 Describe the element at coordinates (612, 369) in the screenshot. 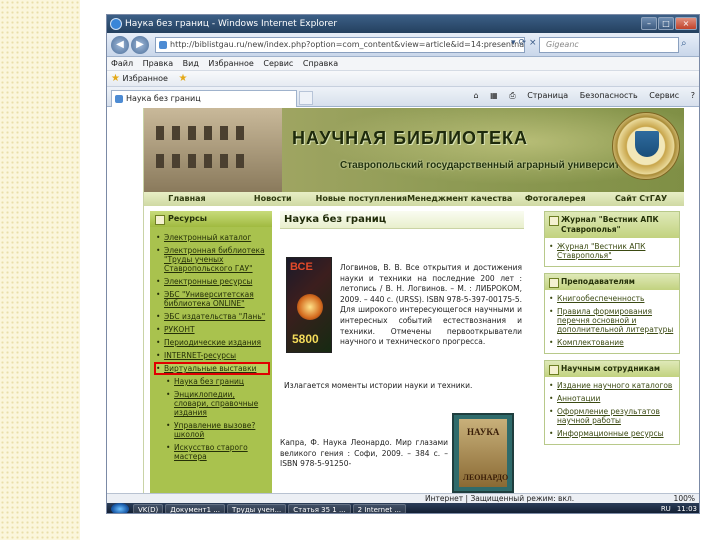

I see `researchers-header: Научным сотрудникам` at that location.